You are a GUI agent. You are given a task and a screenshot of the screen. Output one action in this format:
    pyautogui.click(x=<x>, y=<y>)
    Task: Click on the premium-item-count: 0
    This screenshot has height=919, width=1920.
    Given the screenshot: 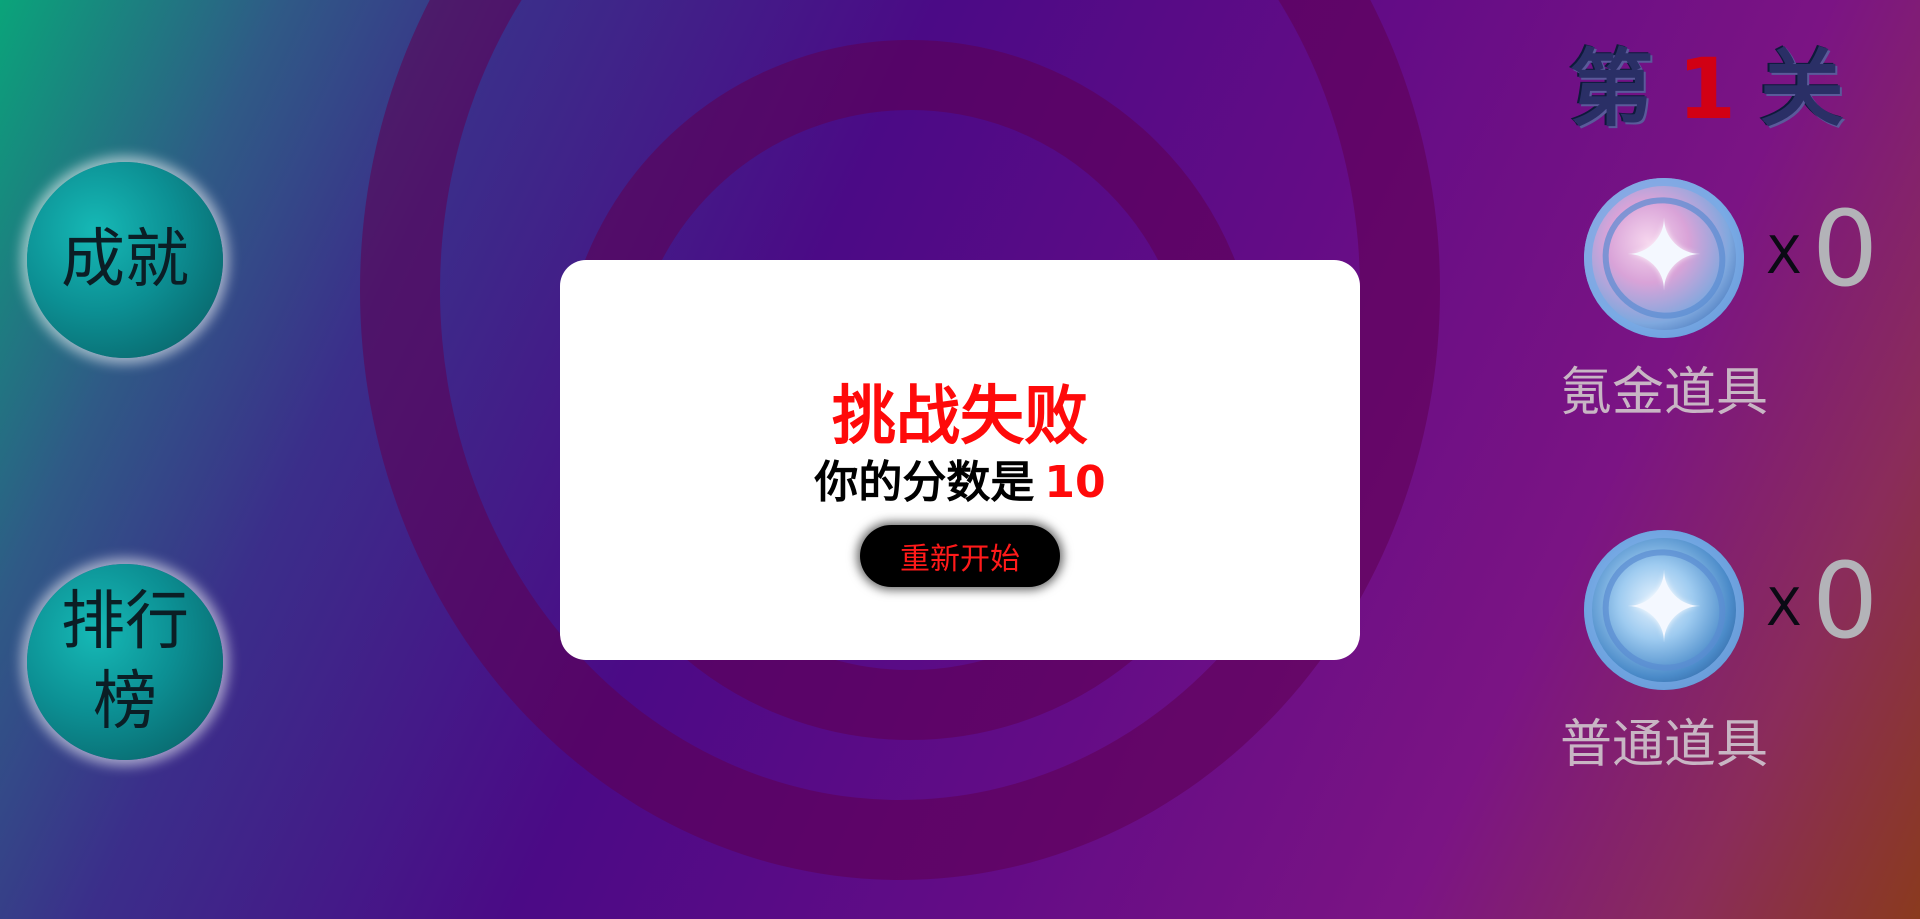 What is the action you would take?
    pyautogui.click(x=1845, y=249)
    